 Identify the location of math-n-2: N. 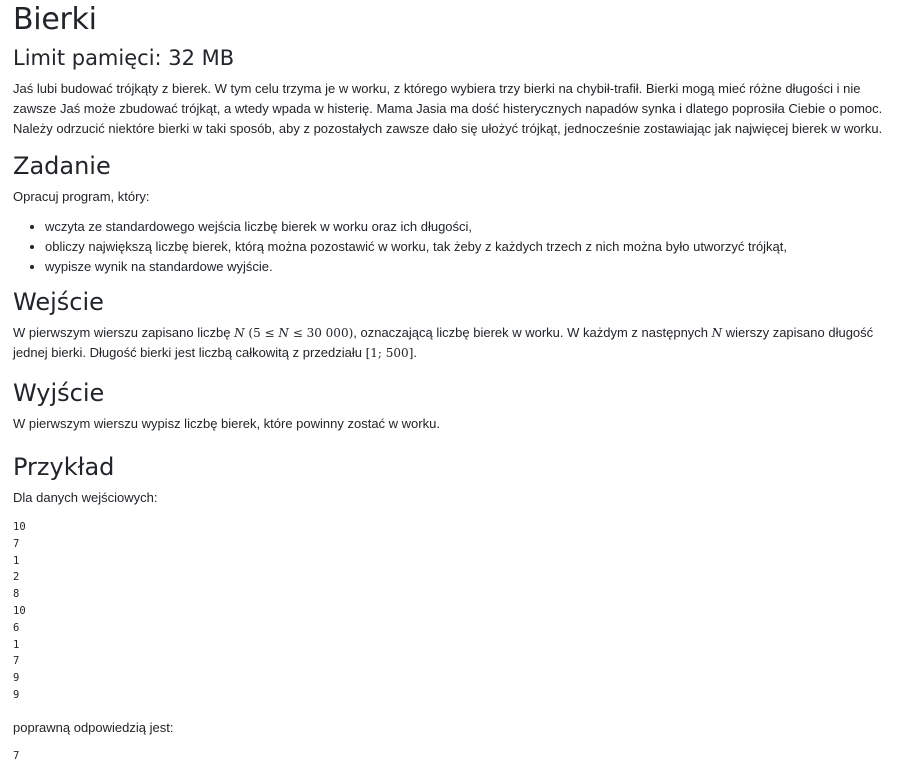
(717, 333).